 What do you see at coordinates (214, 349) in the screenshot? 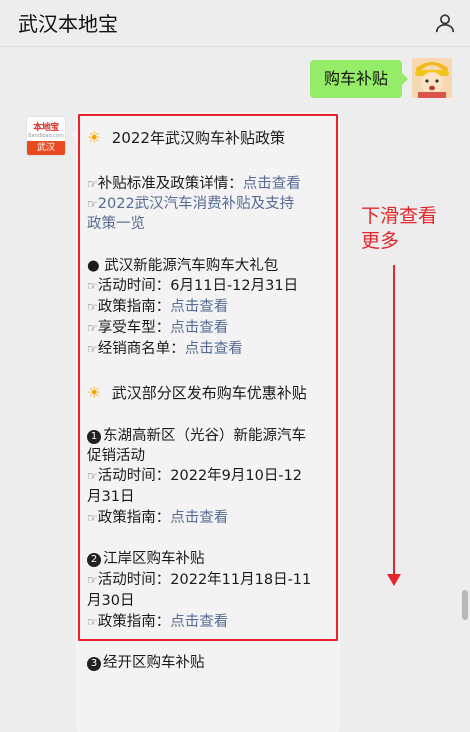
I see `link-dealer-list: 点击查看` at bounding box center [214, 349].